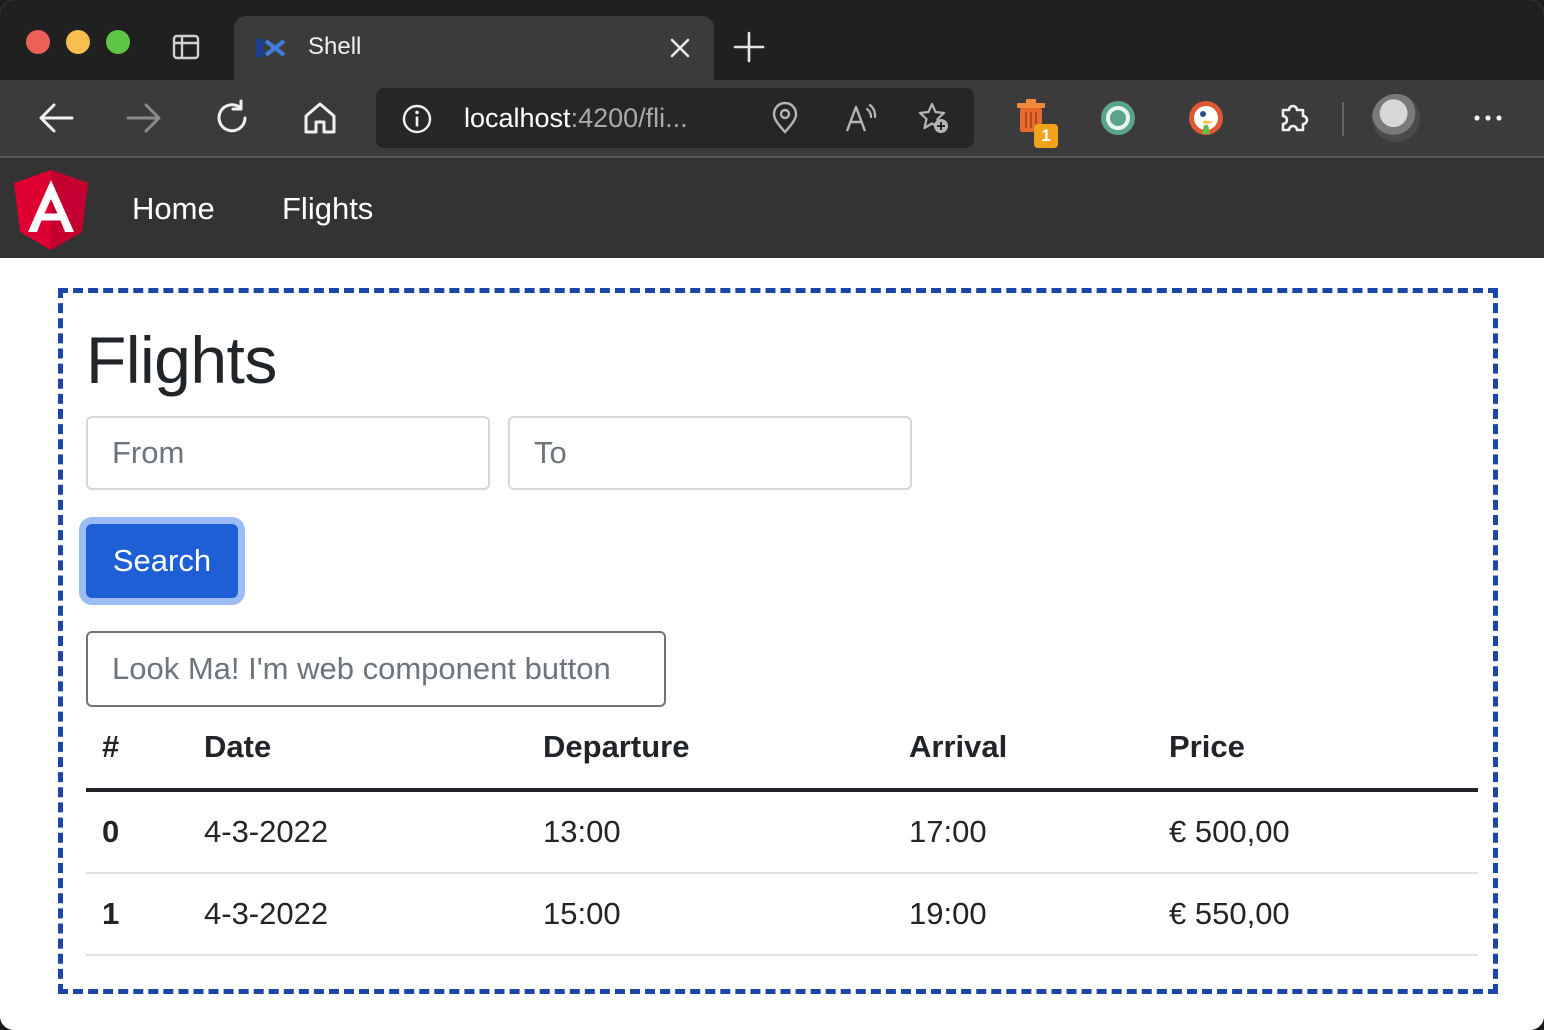 This screenshot has width=1544, height=1030. What do you see at coordinates (1343, 119) in the screenshot?
I see `toolbar-separator` at bounding box center [1343, 119].